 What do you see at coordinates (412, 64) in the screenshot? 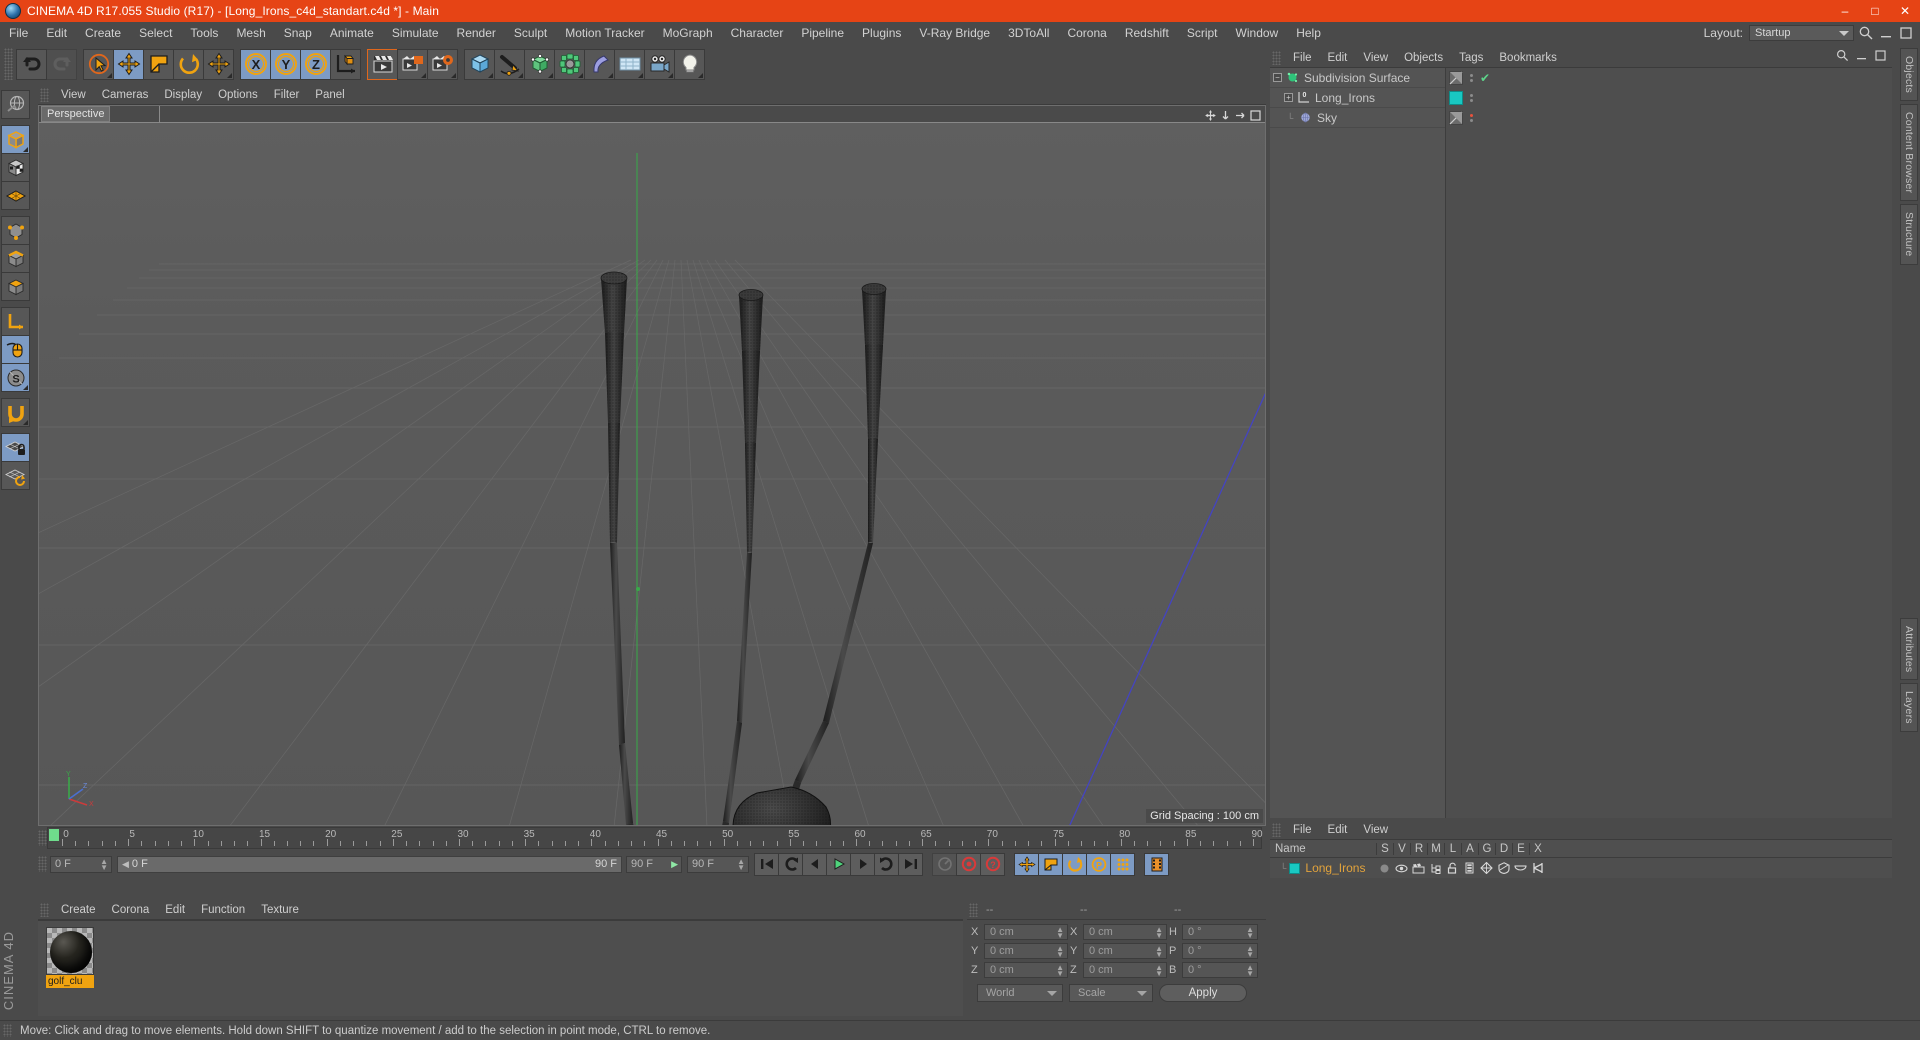
I see `render-region-button` at bounding box center [412, 64].